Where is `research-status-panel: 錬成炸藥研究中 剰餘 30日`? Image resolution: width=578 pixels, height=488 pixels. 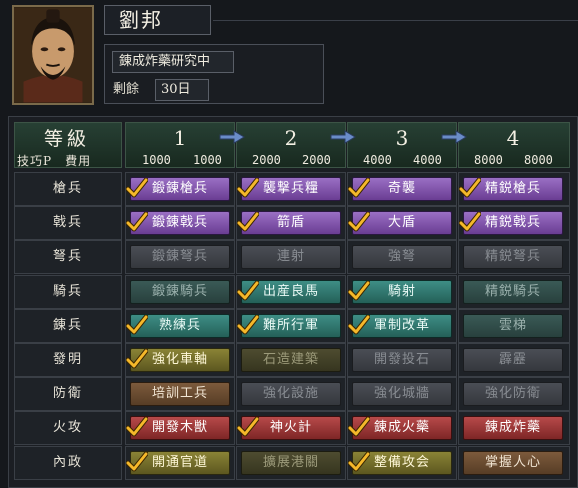 research-status-panel: 錬成炸藥研究中 剰餘 30日 is located at coordinates (214, 74).